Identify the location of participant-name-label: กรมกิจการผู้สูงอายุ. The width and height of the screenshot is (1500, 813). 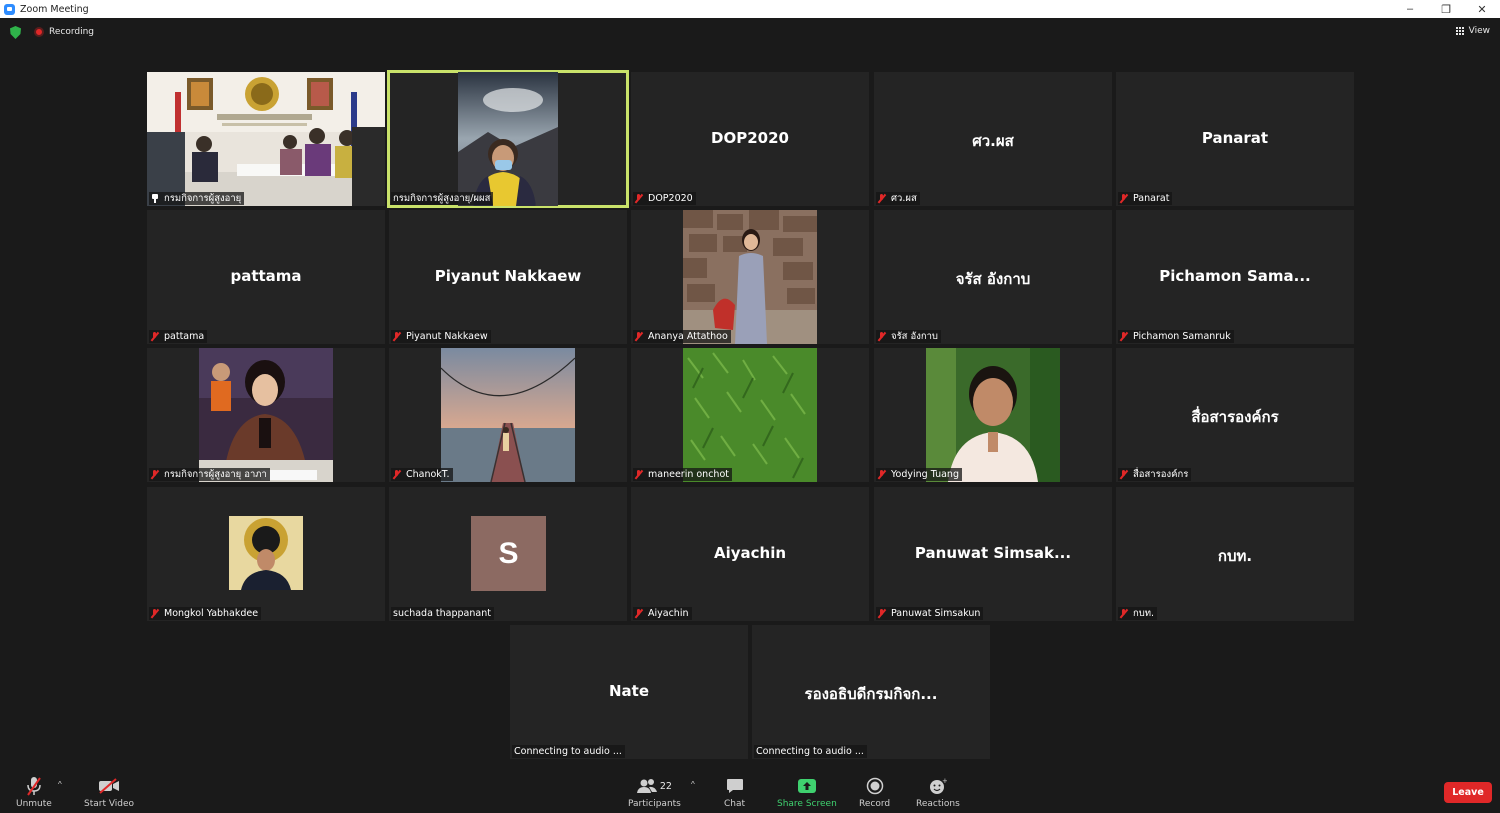
(197, 198).